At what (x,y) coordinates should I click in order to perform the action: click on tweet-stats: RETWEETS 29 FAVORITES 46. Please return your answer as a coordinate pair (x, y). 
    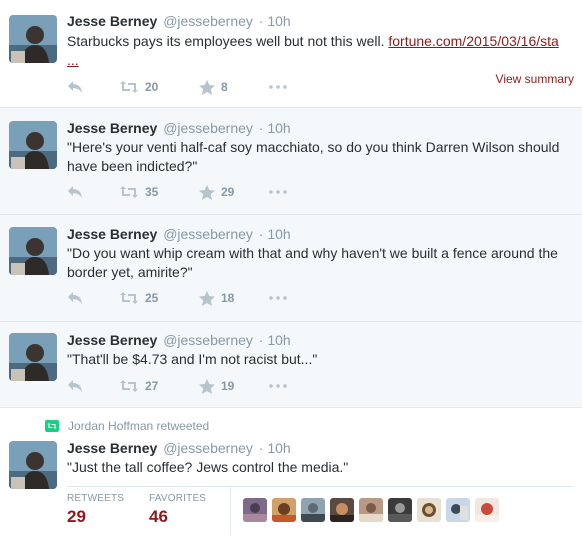
    Looking at the image, I should click on (320, 510).